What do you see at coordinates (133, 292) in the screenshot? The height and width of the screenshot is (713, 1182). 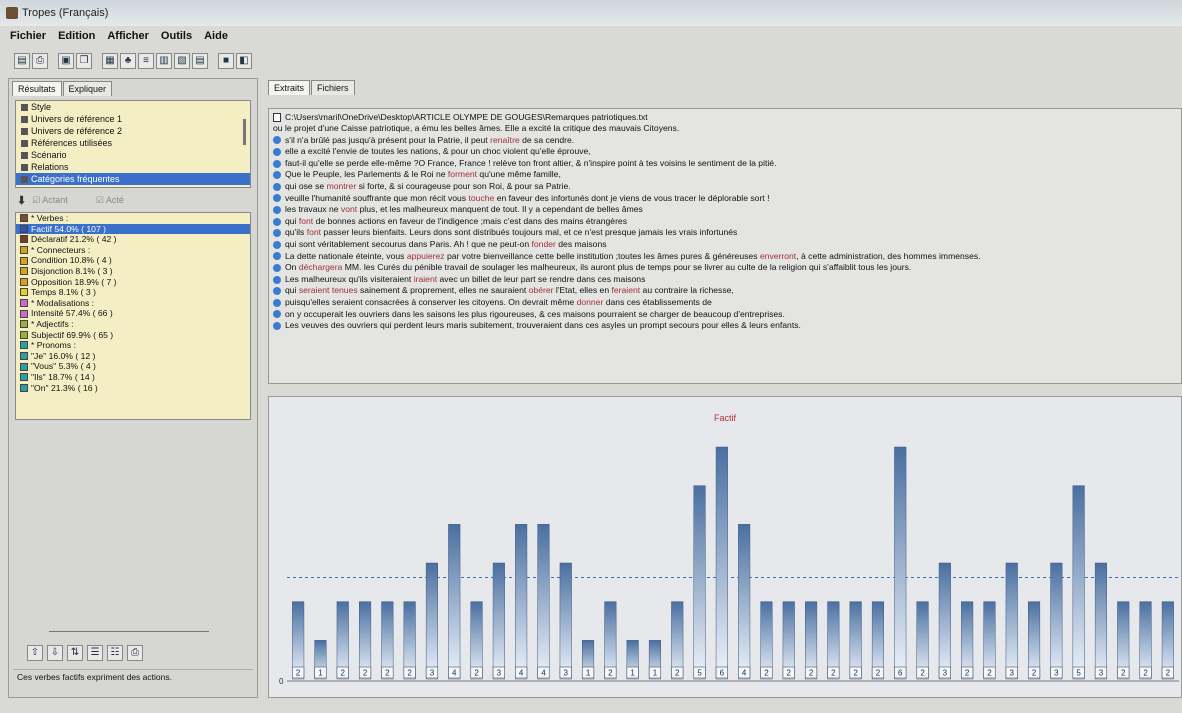 I see `verb-item: Temps 8.1% ( 3 )` at bounding box center [133, 292].